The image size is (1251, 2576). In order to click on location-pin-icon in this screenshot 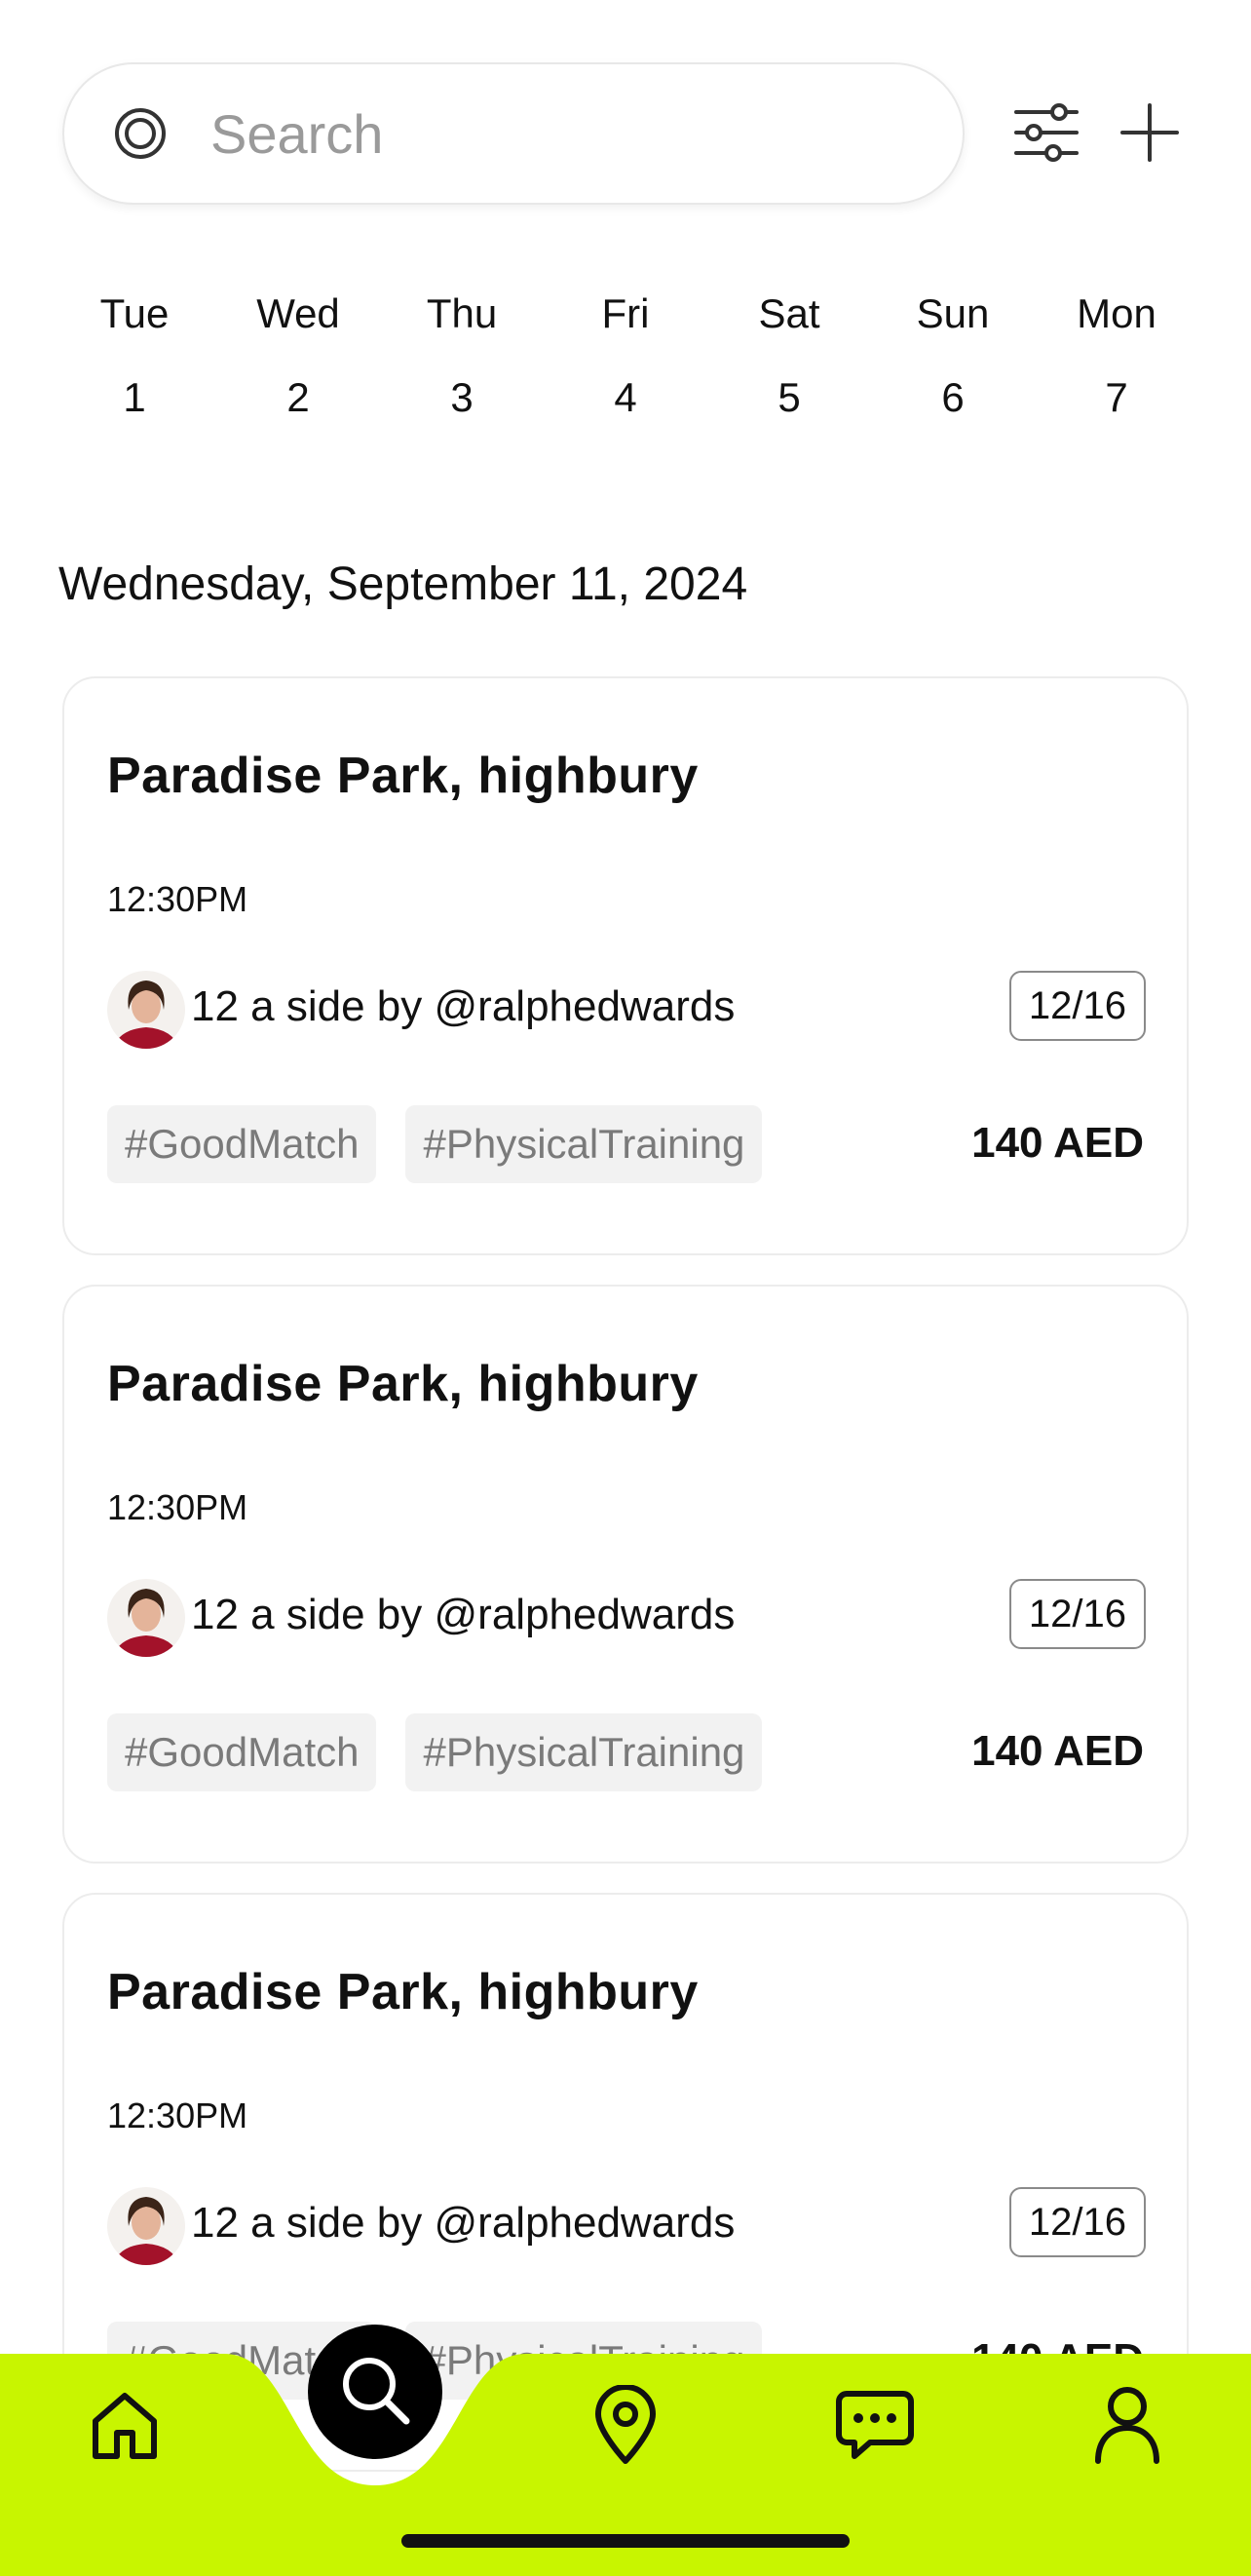, I will do `click(625, 2426)`.